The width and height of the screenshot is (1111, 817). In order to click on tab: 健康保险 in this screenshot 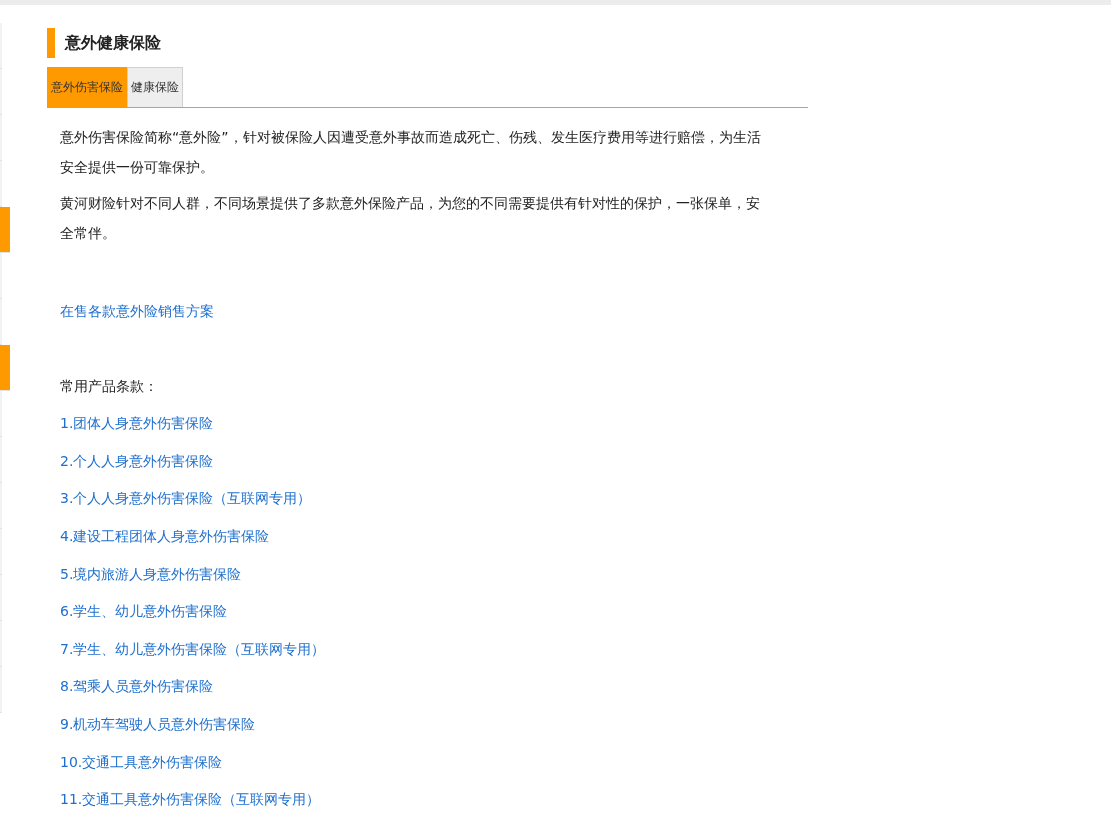, I will do `click(155, 87)`.